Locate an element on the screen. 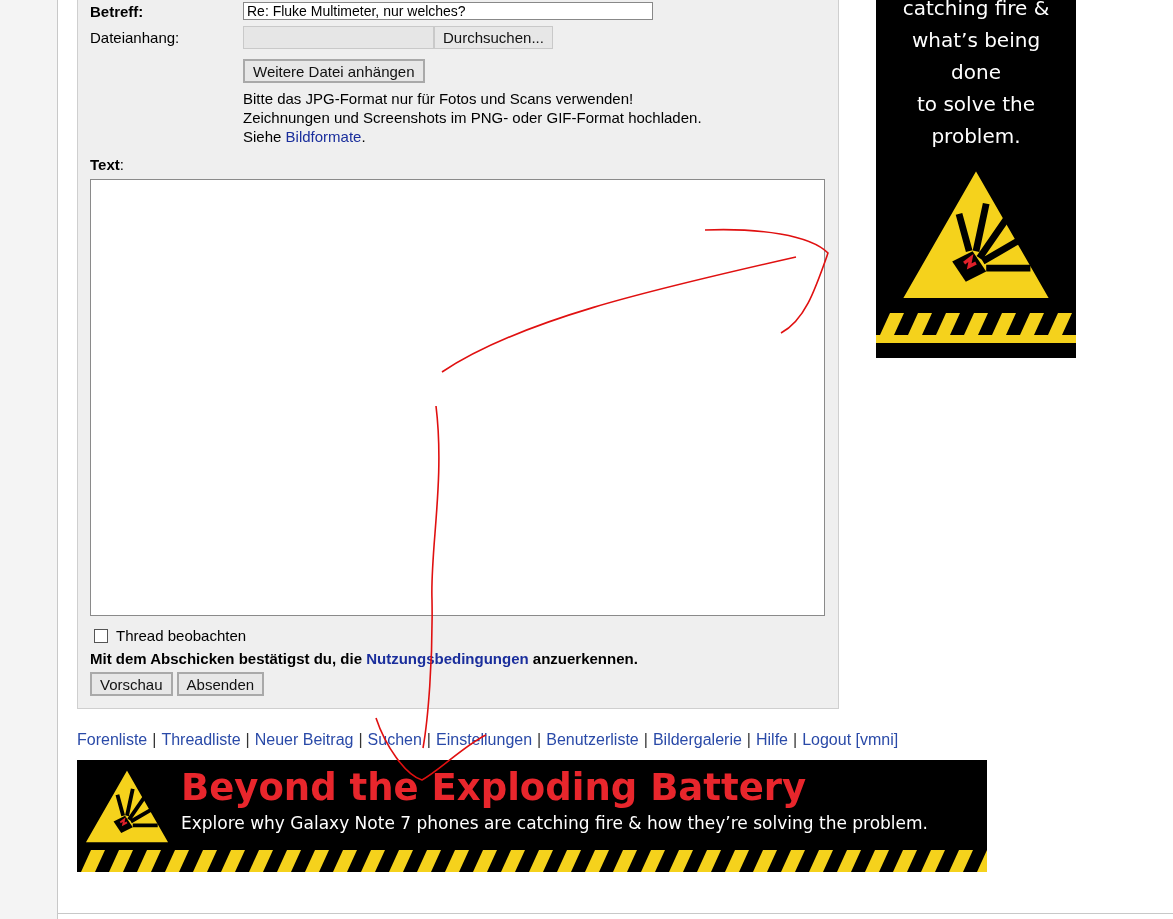 The image size is (1173, 919). banner-title: Beyond the Exploding Battery is located at coordinates (494, 787).